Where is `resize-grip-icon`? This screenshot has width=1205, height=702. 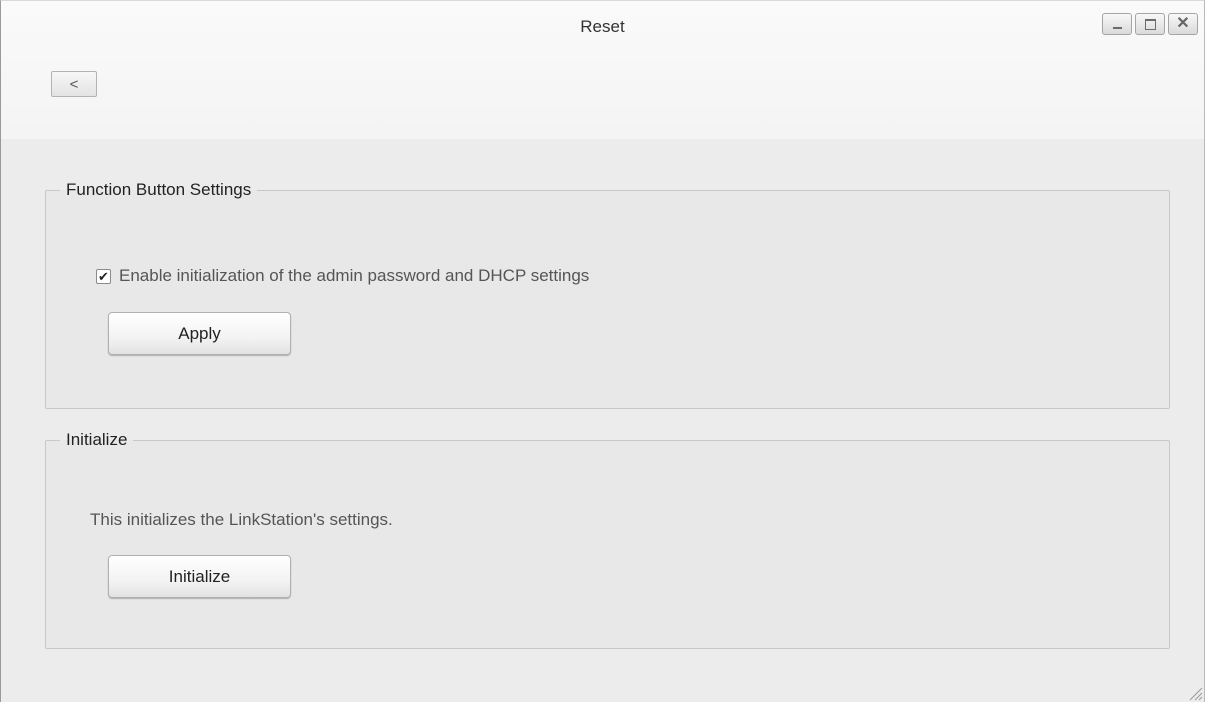 resize-grip-icon is located at coordinates (1193, 691).